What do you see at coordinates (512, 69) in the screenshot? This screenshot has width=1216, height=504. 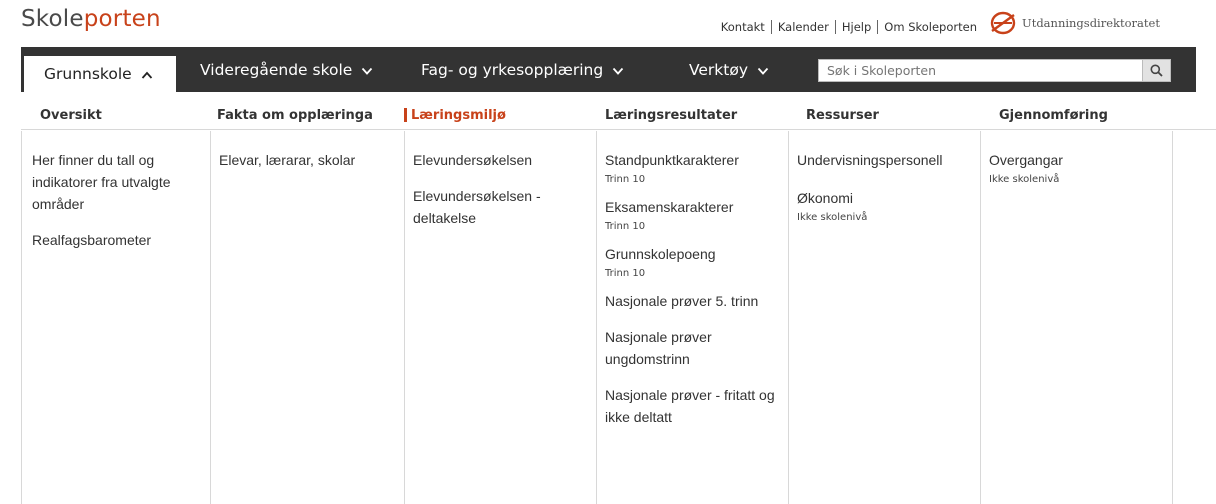 I see `nav-fag-label: Fag- og yrkesopplæring` at bounding box center [512, 69].